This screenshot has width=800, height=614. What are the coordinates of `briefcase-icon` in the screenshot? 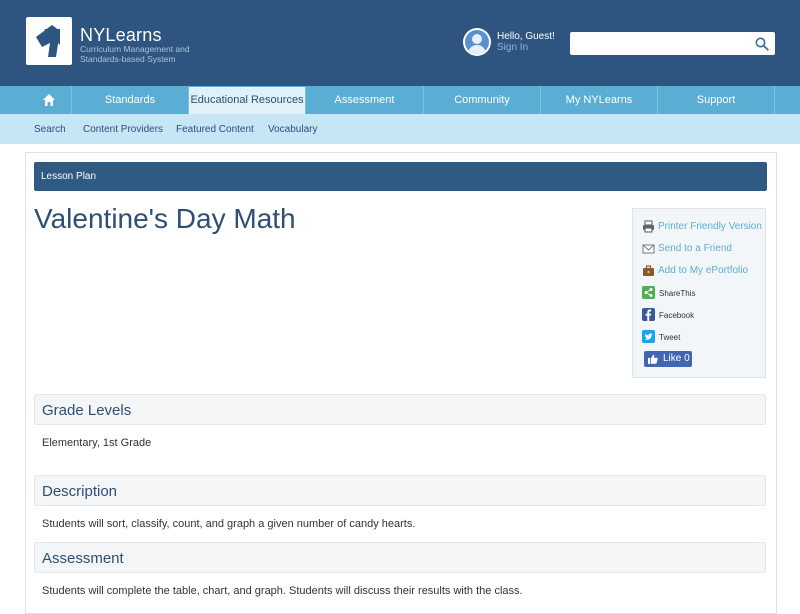 It's located at (648, 270).